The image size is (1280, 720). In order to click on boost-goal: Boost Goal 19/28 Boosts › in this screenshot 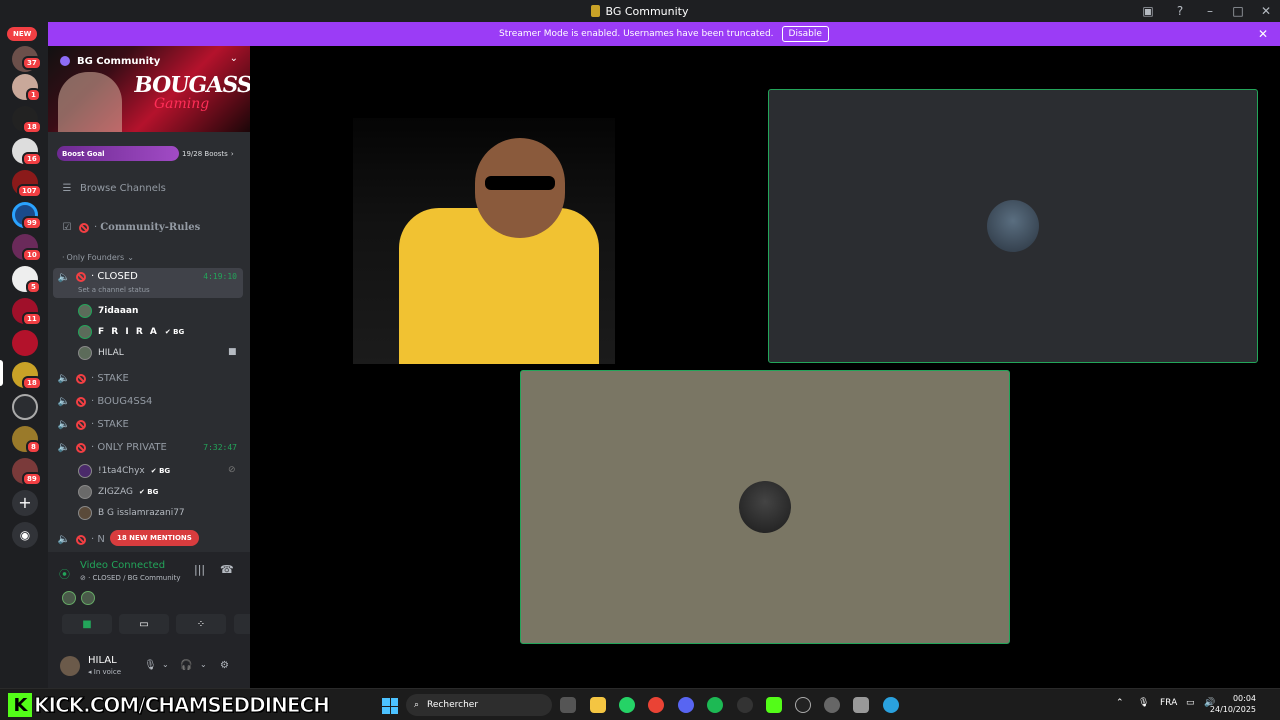, I will do `click(149, 153)`.